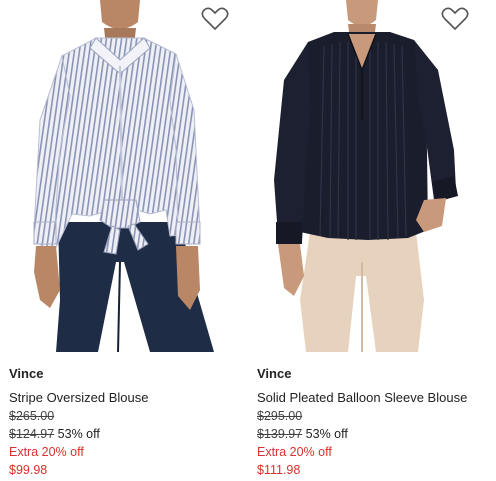  Describe the element at coordinates (32, 434) in the screenshot. I see `sale-price: $124.97` at that location.